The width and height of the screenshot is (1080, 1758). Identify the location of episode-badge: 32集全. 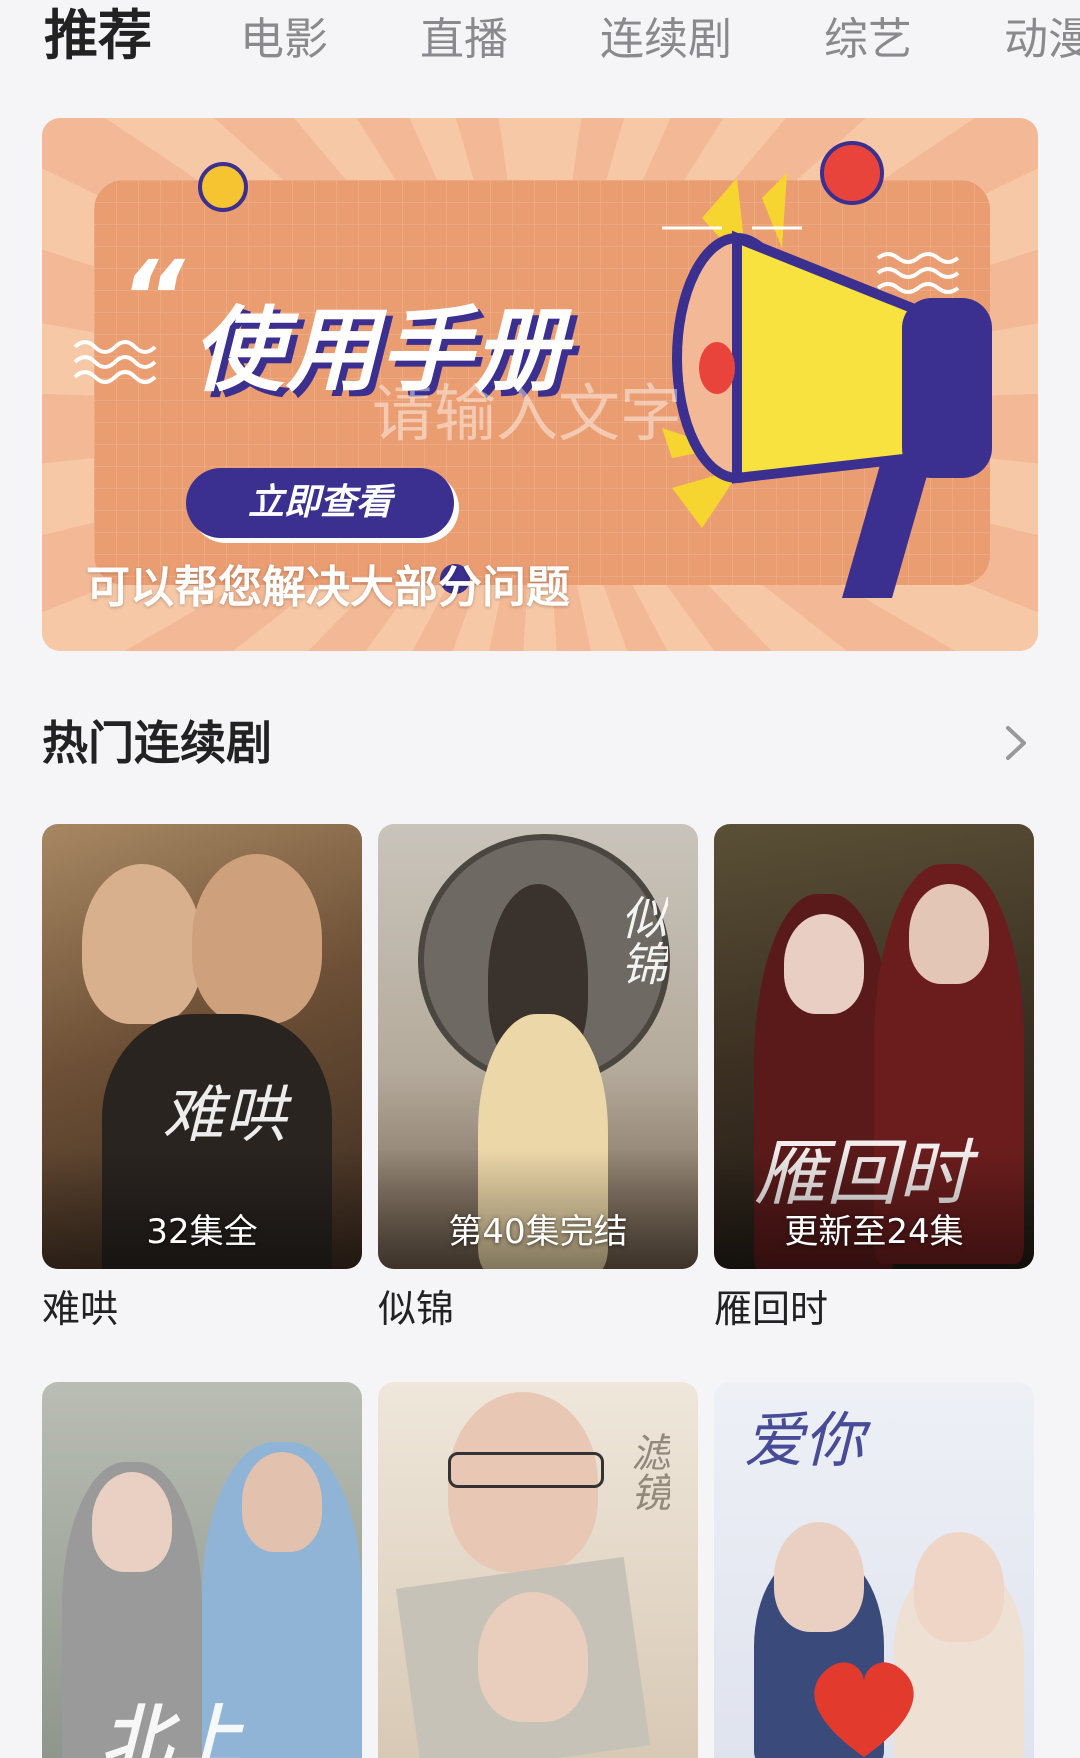
(202, 1232).